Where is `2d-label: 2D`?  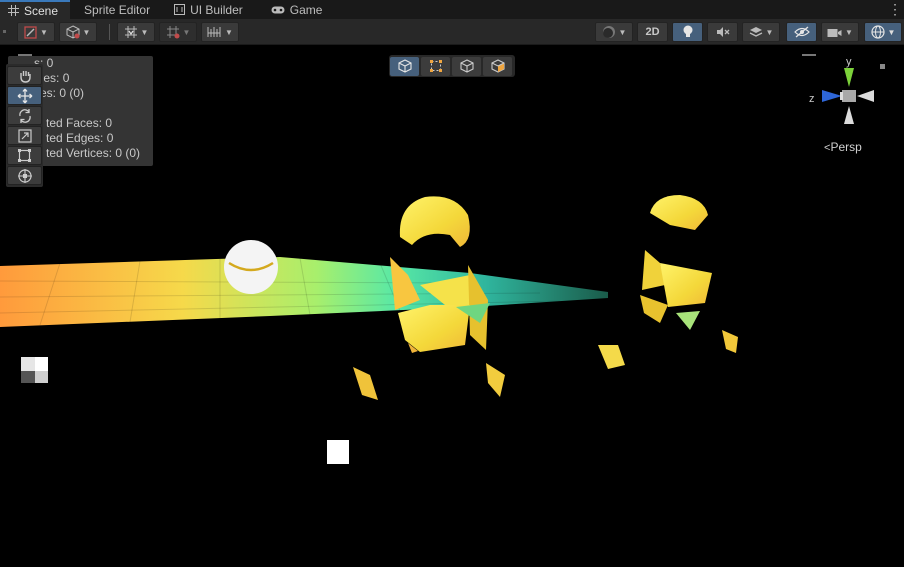
2d-label: 2D is located at coordinates (652, 32).